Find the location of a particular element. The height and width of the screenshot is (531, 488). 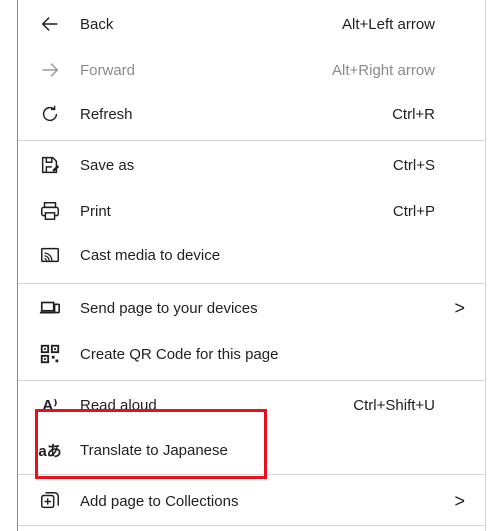

printer-icon is located at coordinates (50, 211).